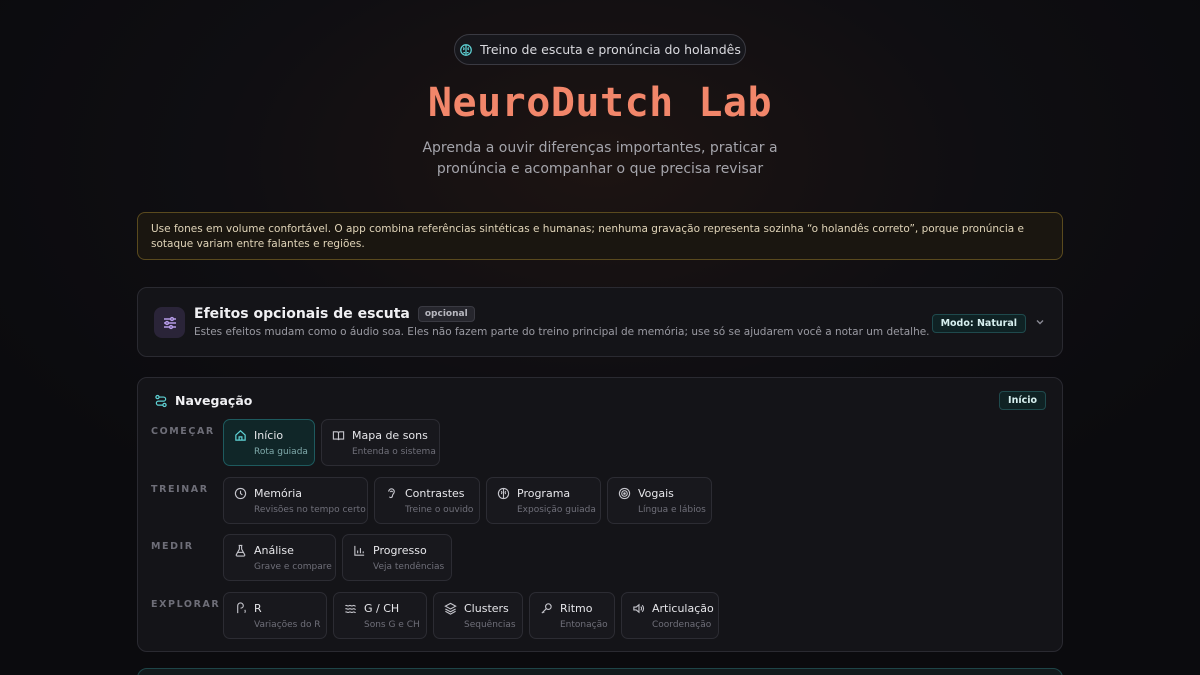 The width and height of the screenshot is (1200, 675). What do you see at coordinates (186, 604) in the screenshot?
I see `group-label-explorar: EXPLORAR` at bounding box center [186, 604].